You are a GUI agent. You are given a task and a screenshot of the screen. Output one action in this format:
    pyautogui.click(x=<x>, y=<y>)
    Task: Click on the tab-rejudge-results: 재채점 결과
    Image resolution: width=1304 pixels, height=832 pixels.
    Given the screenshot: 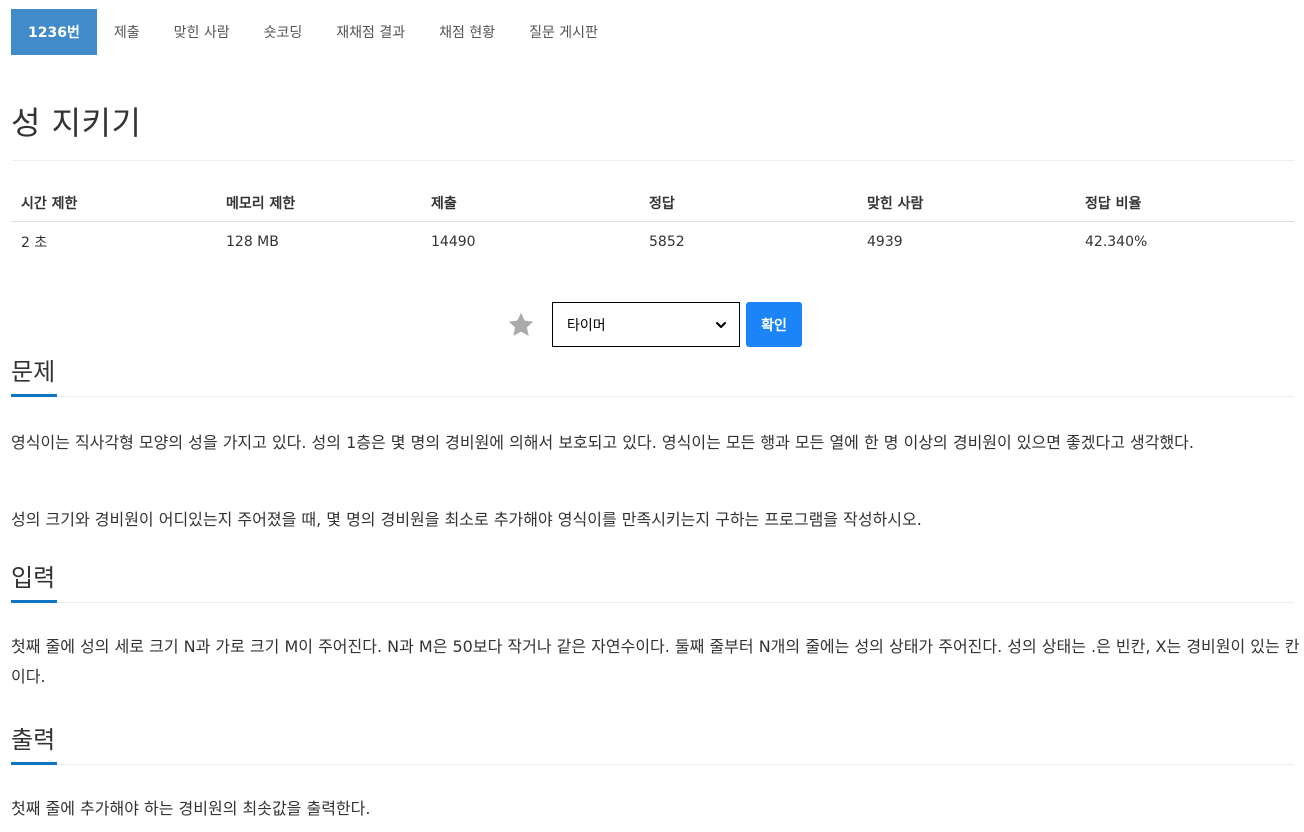 What is the action you would take?
    pyautogui.click(x=370, y=32)
    